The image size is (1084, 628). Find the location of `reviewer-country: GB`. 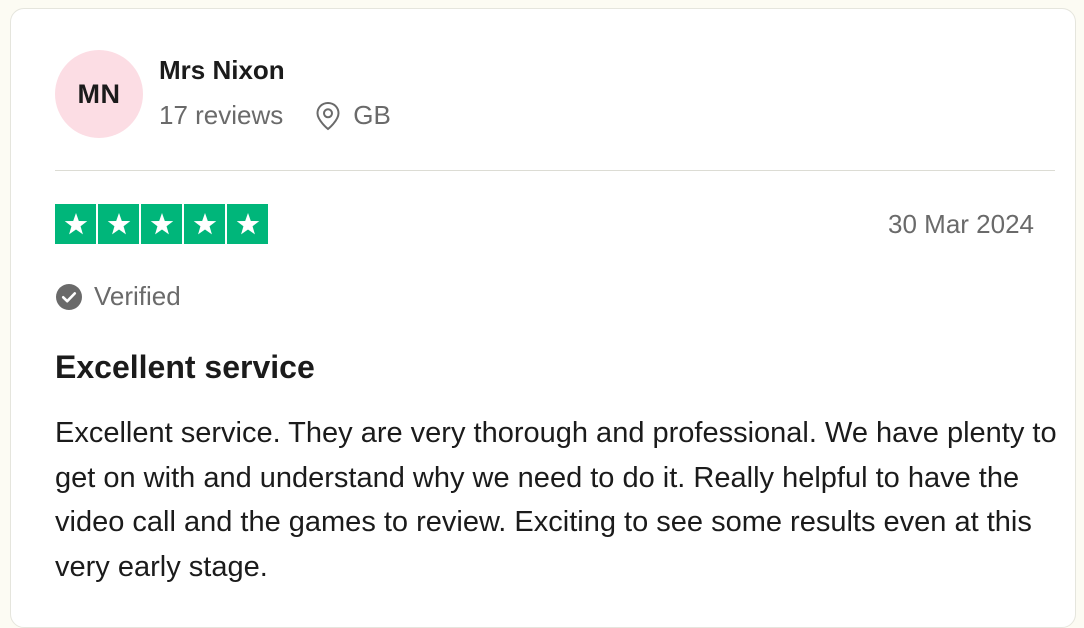

reviewer-country: GB is located at coordinates (372, 115).